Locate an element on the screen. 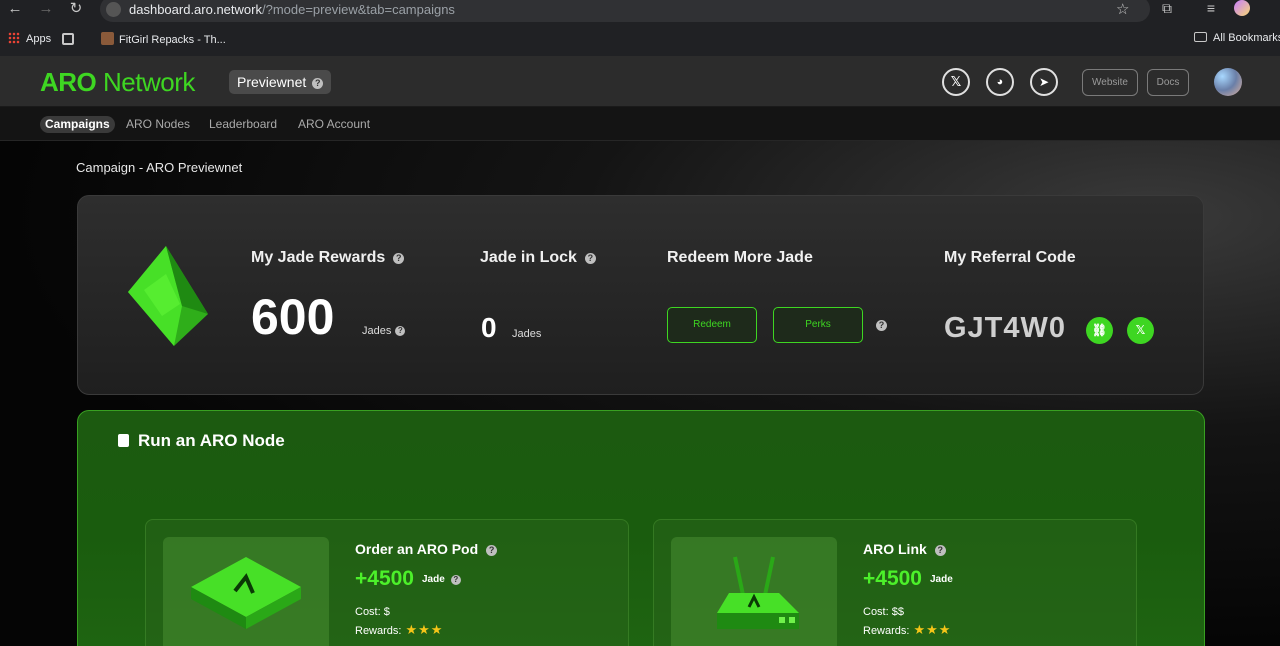  aro-link-image is located at coordinates (754, 591).